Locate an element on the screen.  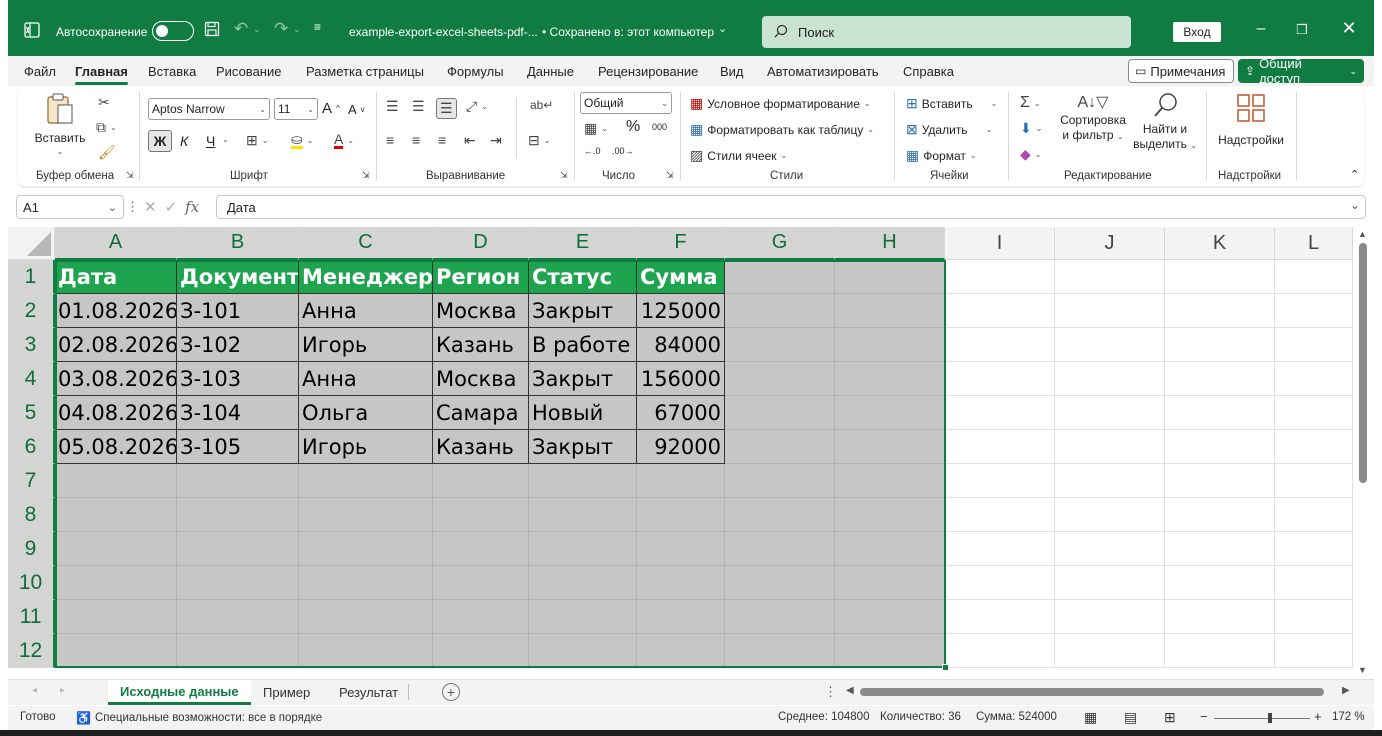
cell: Казань is located at coordinates (481, 345).